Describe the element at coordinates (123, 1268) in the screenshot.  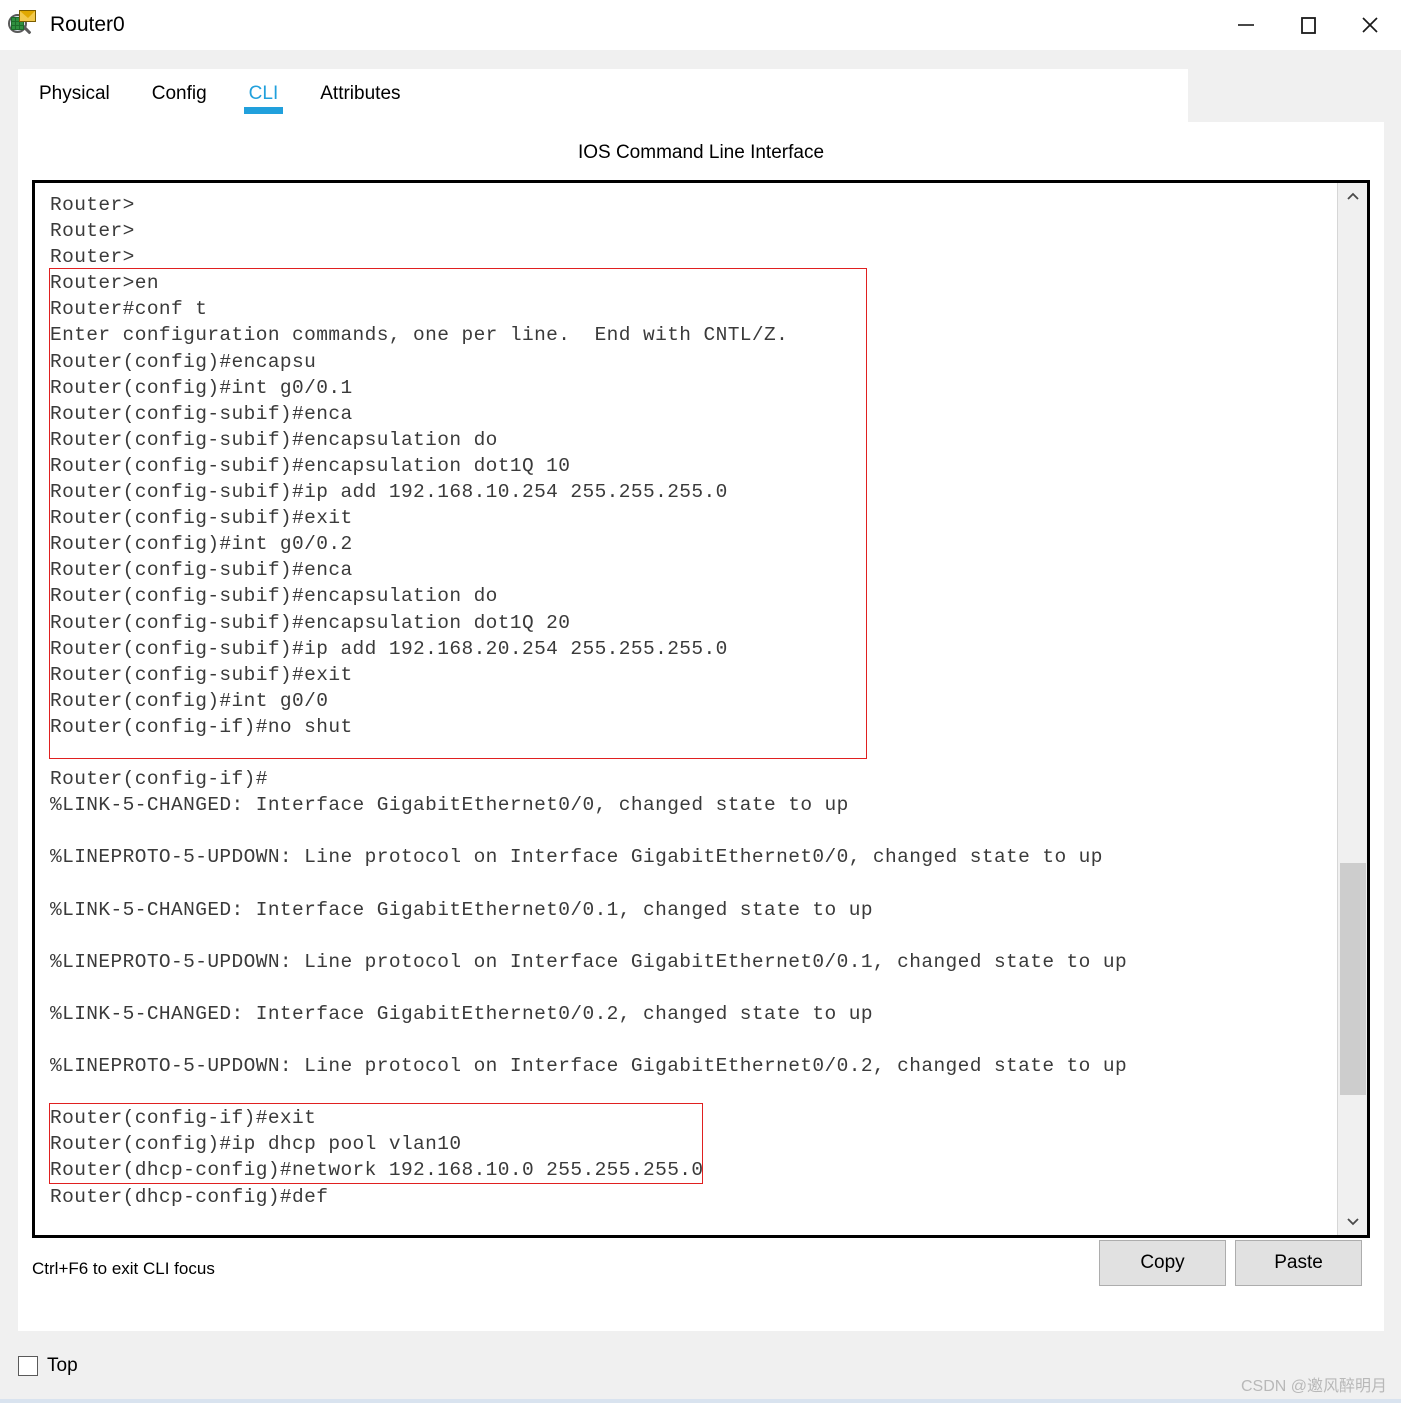
I see `cli-focus-hint: Ctrl+F6 to exit CLI focus` at that location.